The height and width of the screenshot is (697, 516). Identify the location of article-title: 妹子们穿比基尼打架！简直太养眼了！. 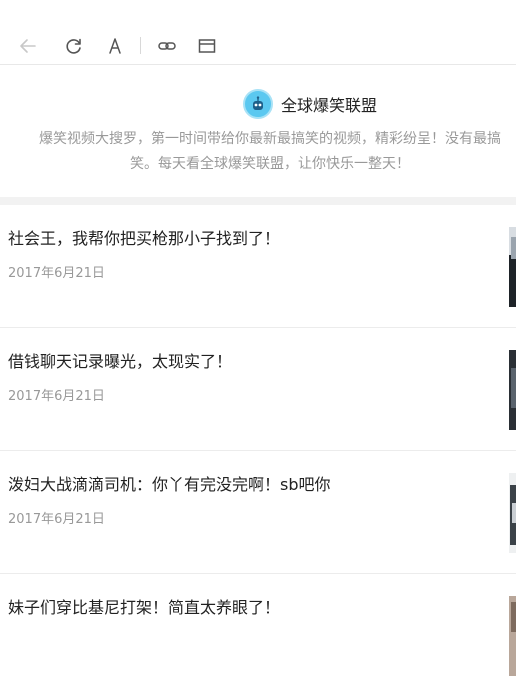
(144, 607).